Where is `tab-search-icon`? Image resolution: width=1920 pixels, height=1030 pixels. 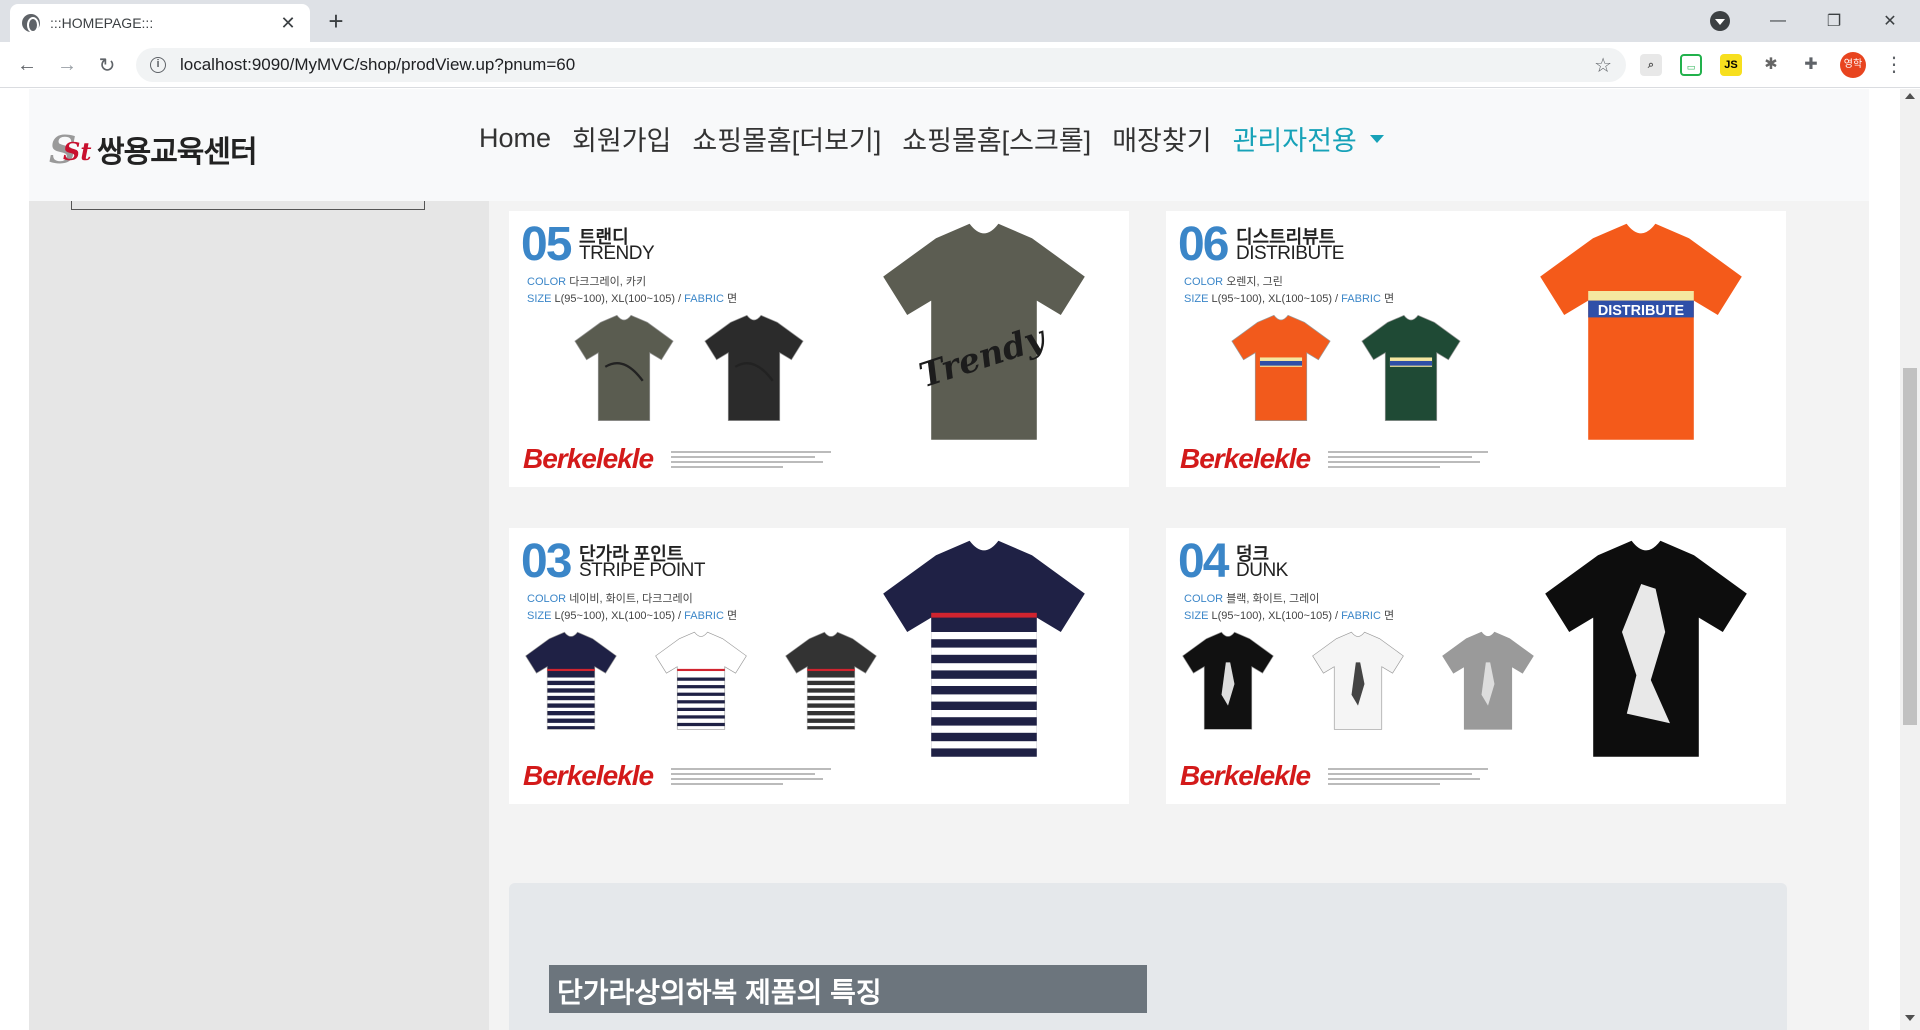 tab-search-icon is located at coordinates (1720, 21).